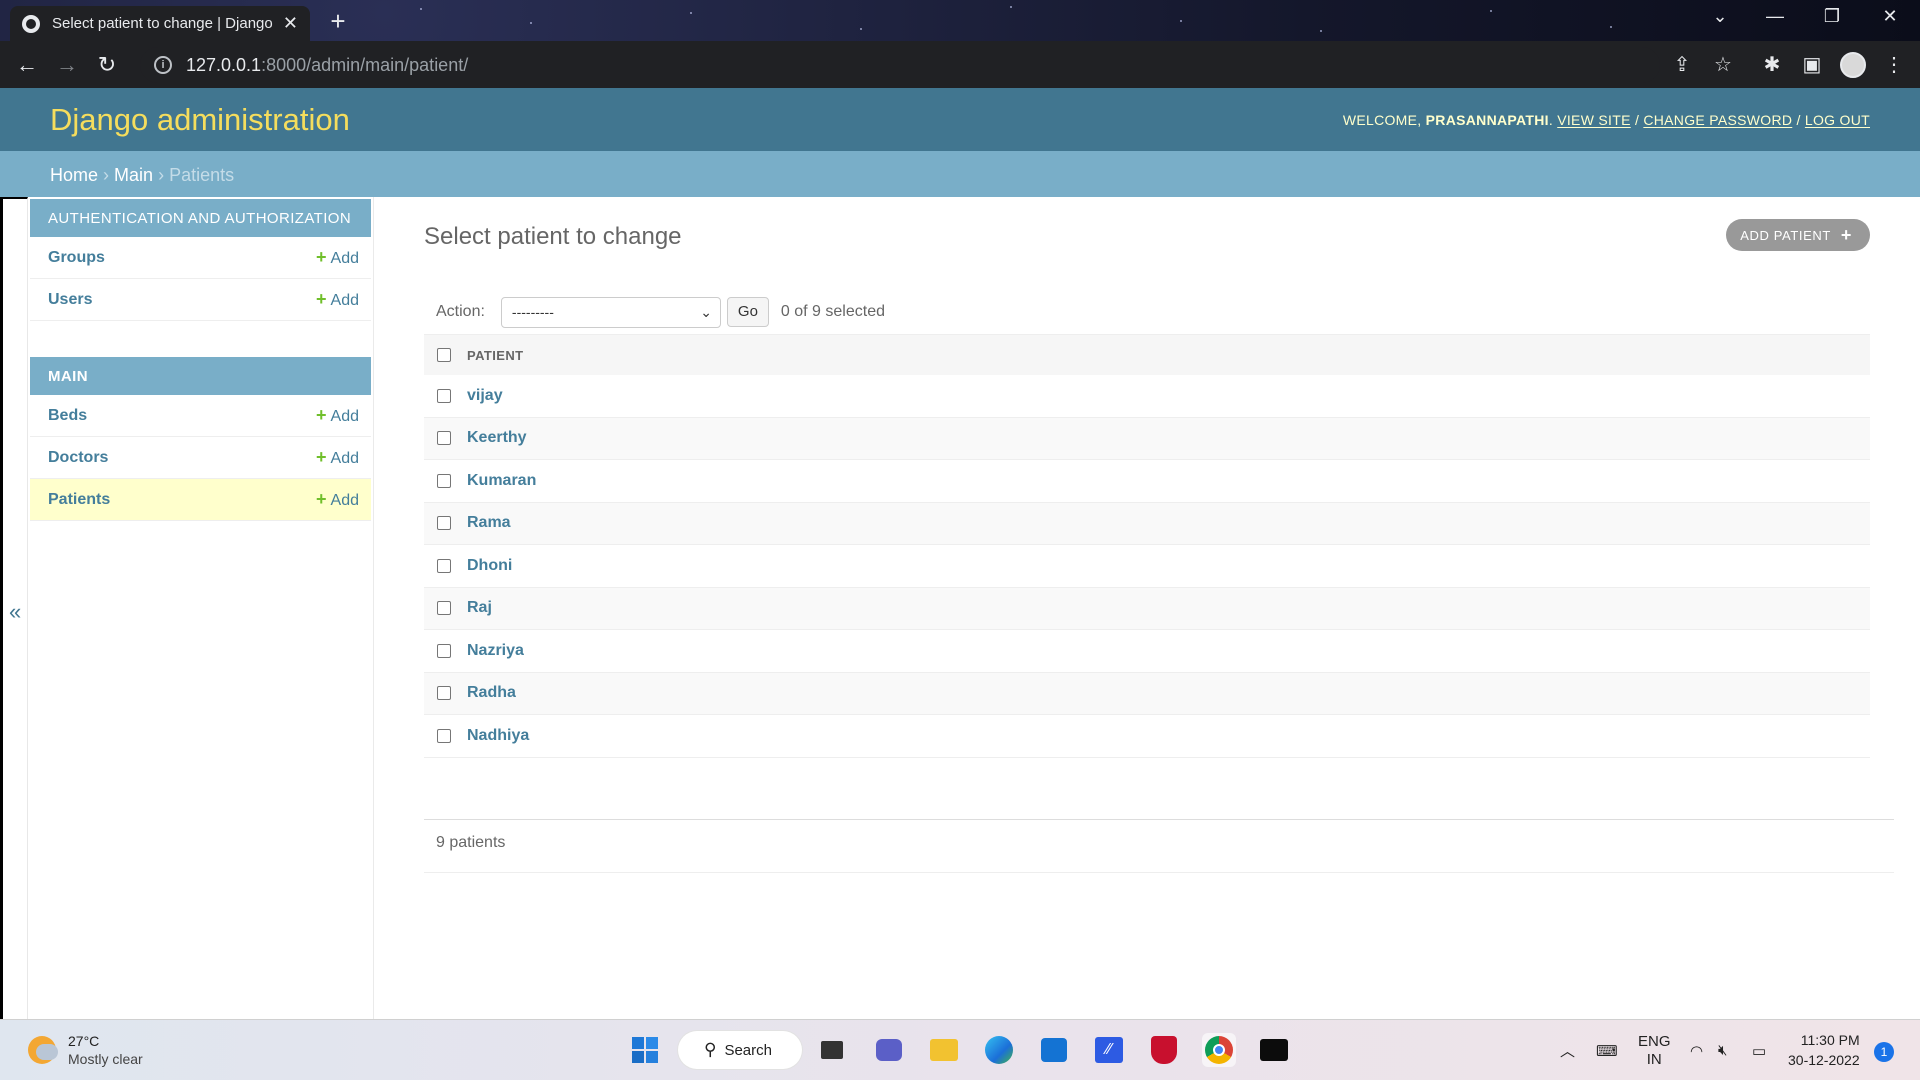 The height and width of the screenshot is (1080, 1920). Describe the element at coordinates (1654, 1050) in the screenshot. I see `language-indicator: ENG IN` at that location.